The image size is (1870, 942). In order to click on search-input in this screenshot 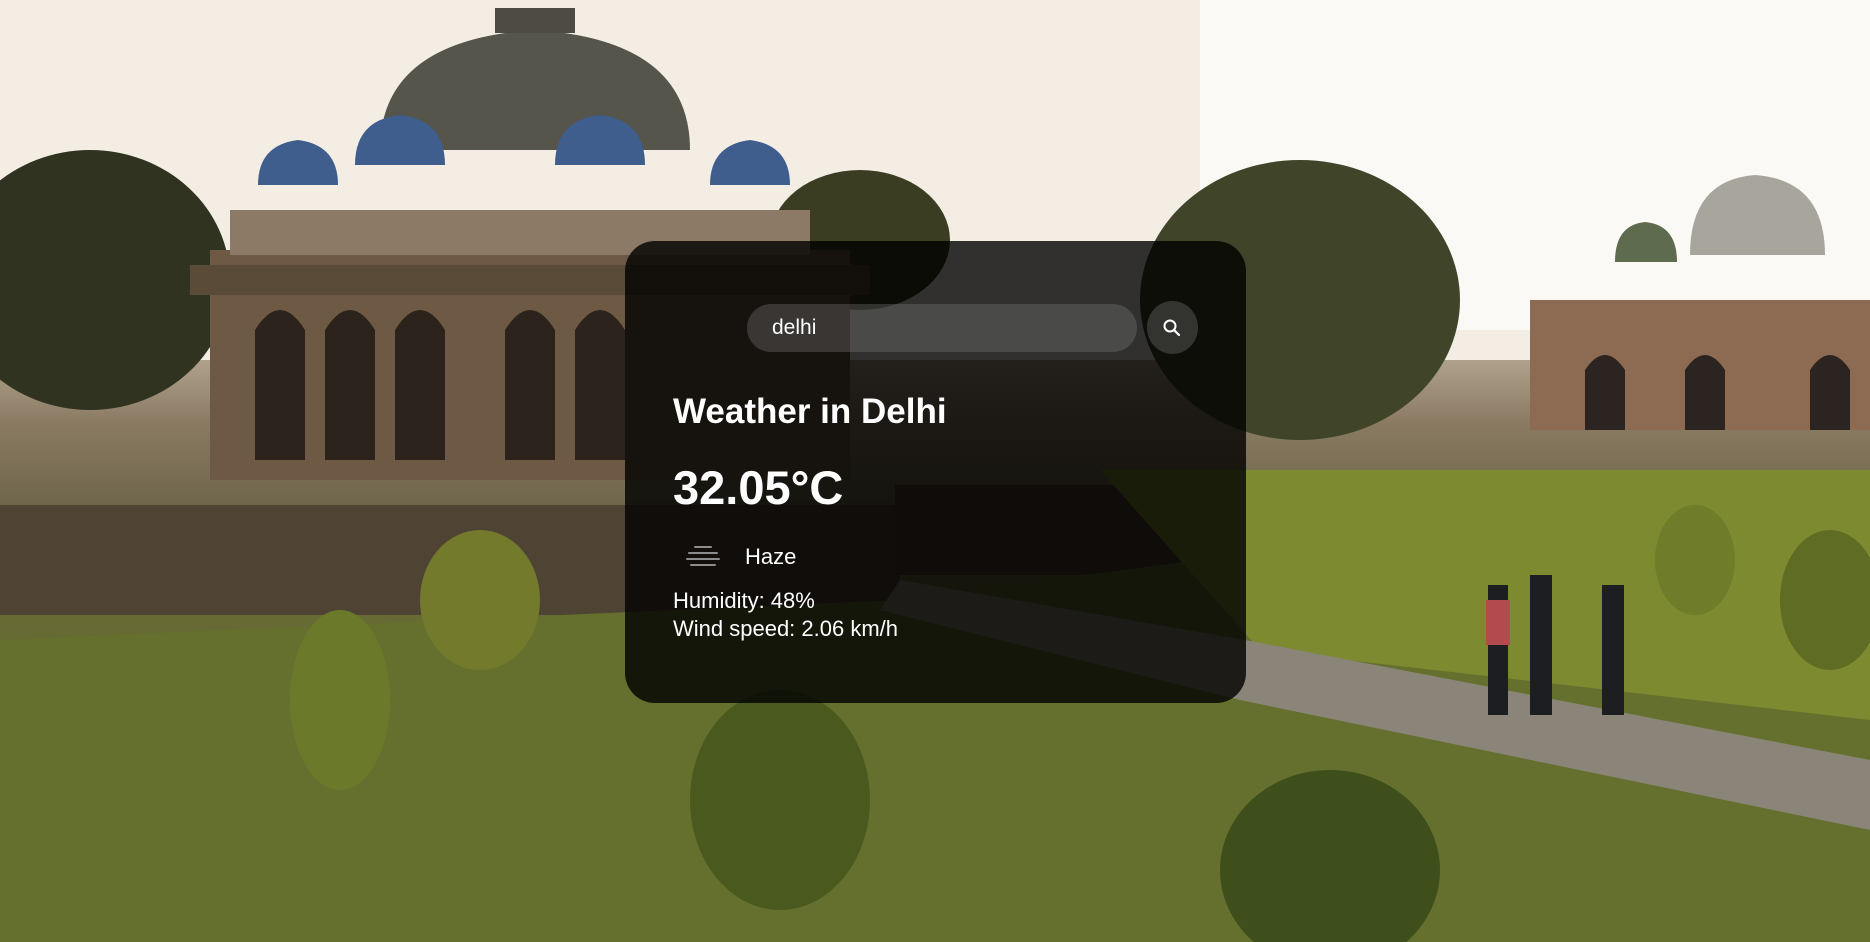, I will do `click(942, 327)`.